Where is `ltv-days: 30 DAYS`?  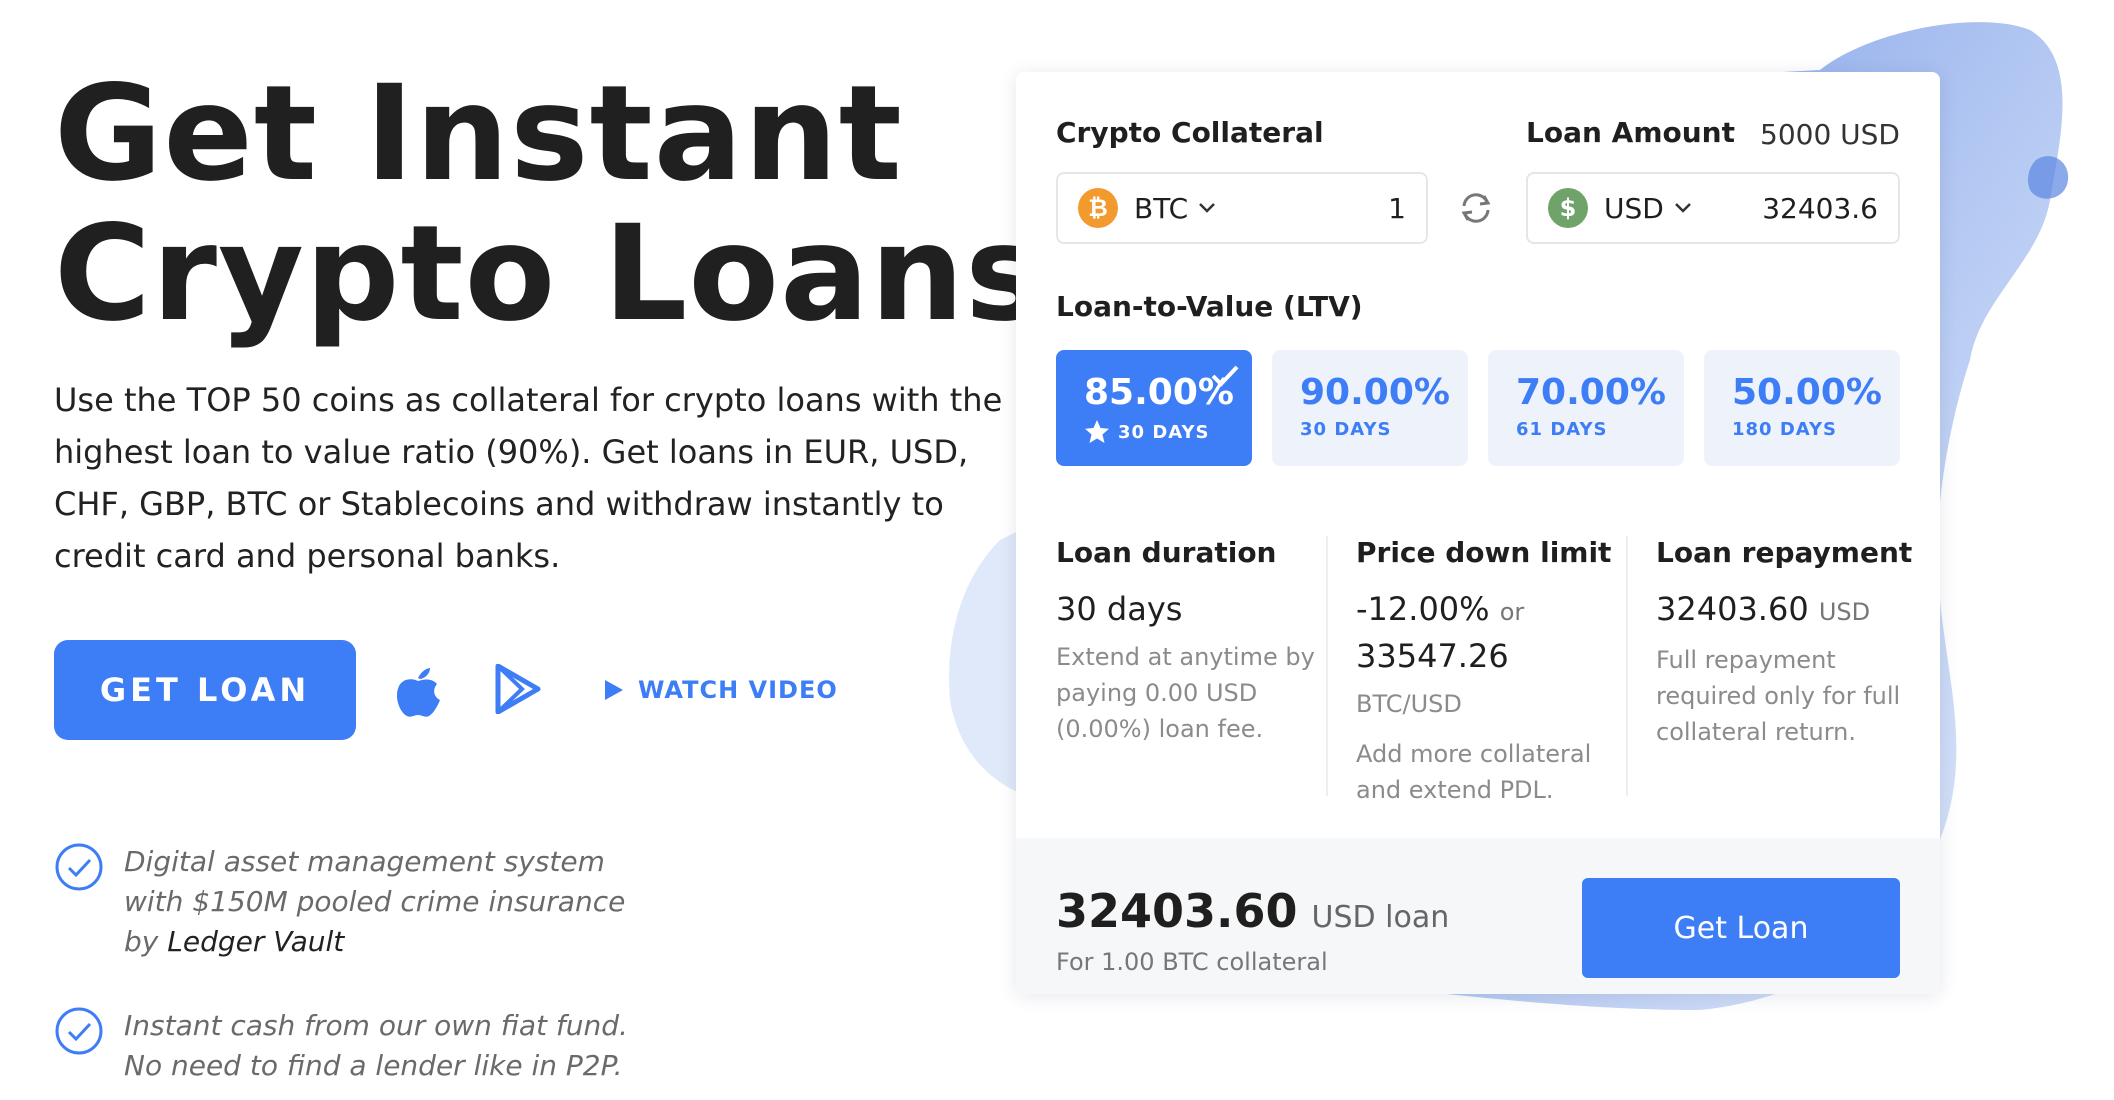
ltv-days: 30 DAYS is located at coordinates (1154, 432).